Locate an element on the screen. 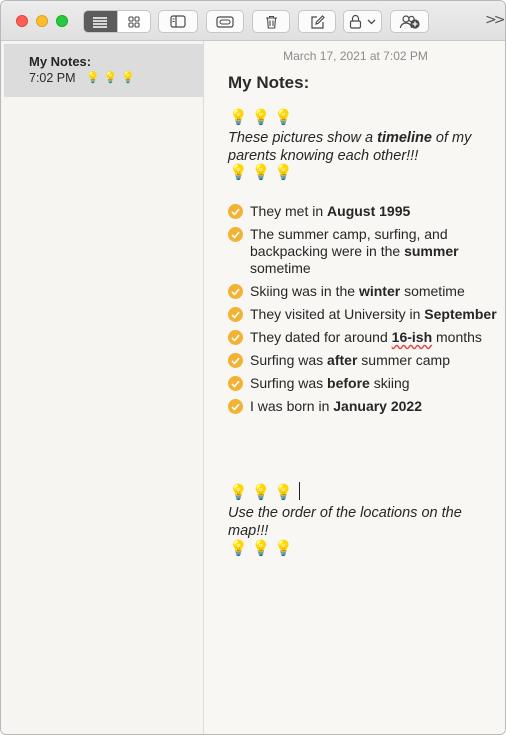 This screenshot has height=735, width=506. intro-text-bold: timeline is located at coordinates (404, 138).